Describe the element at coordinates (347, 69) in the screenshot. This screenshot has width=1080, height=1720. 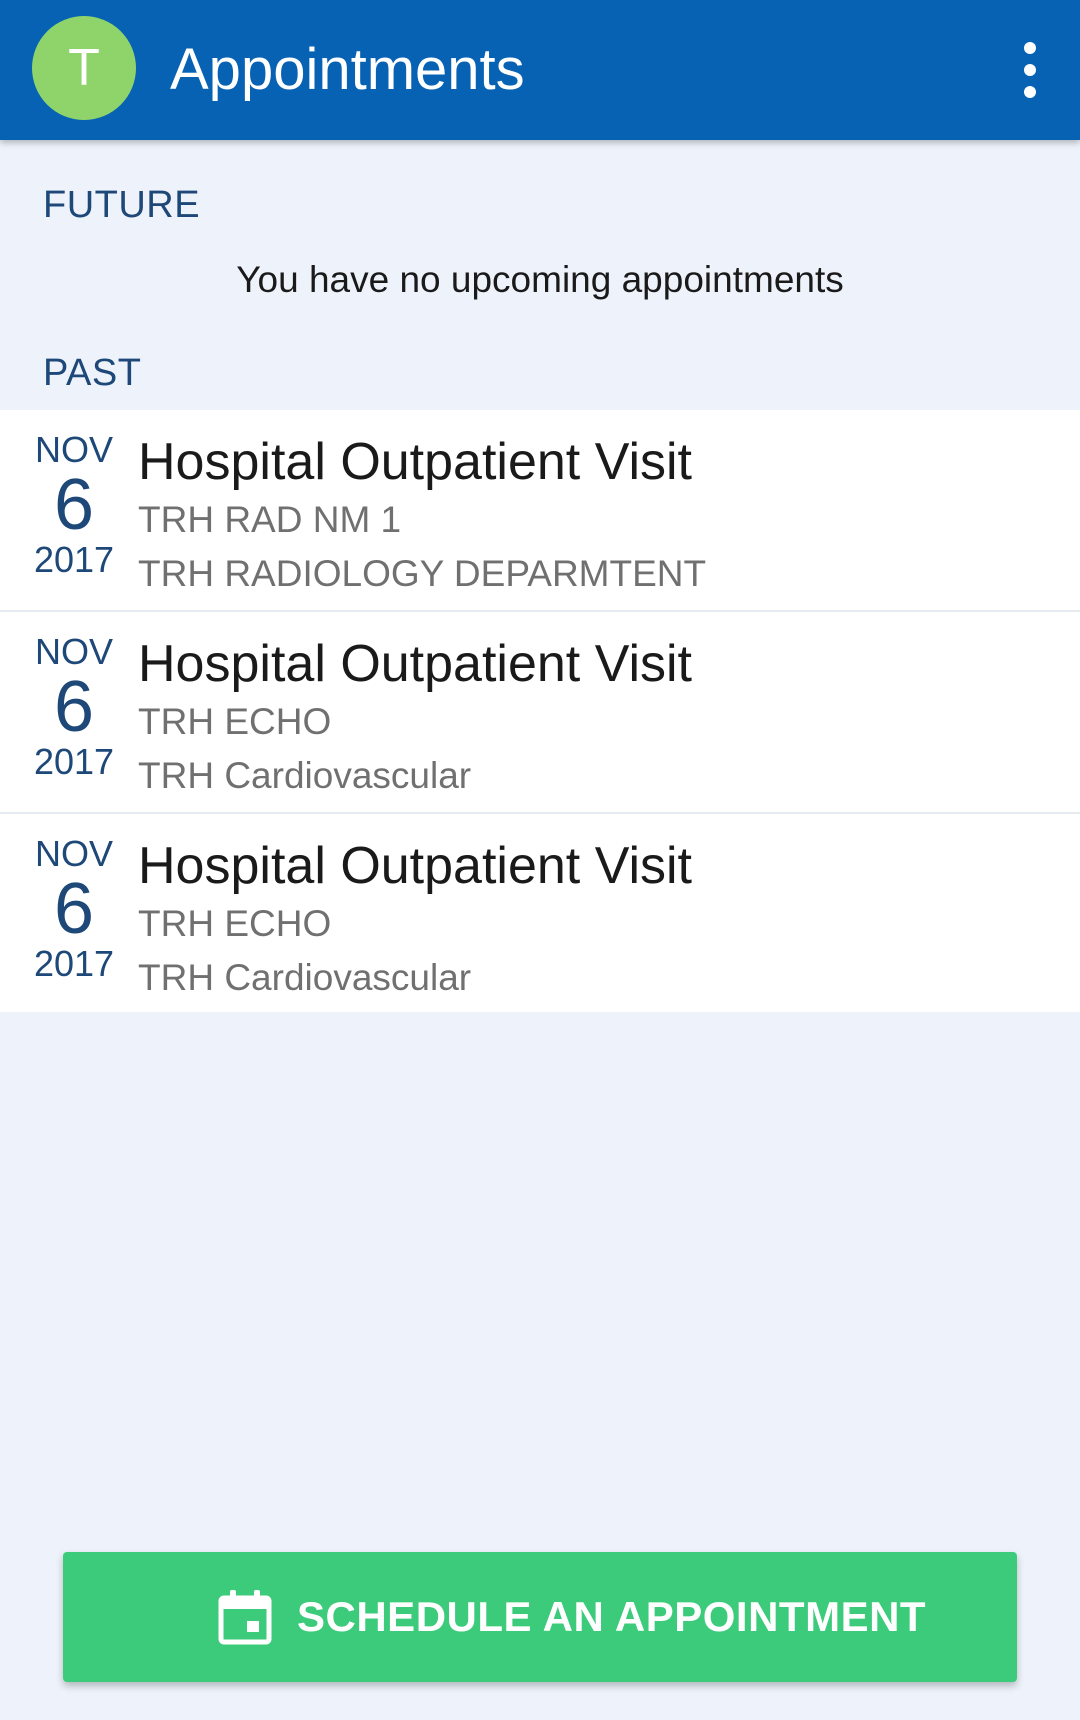
I see `page-title: Appointments` at that location.